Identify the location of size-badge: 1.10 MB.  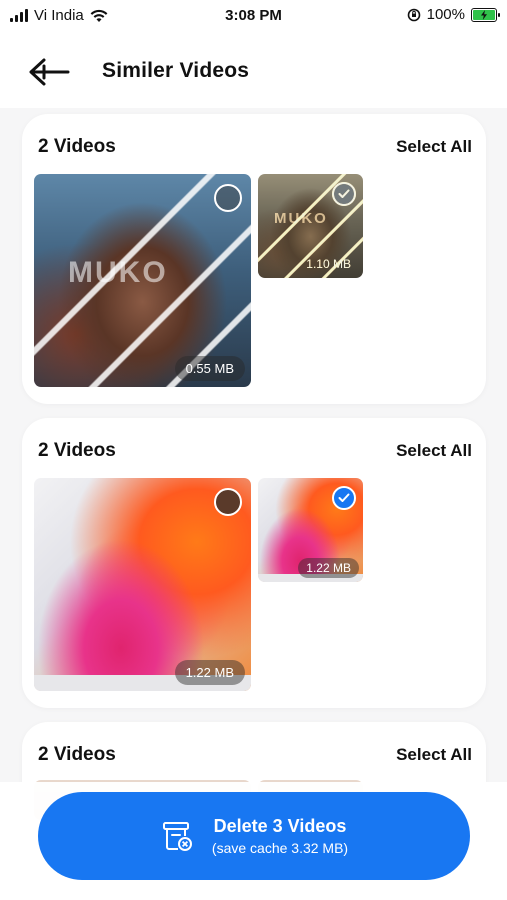
(328, 264).